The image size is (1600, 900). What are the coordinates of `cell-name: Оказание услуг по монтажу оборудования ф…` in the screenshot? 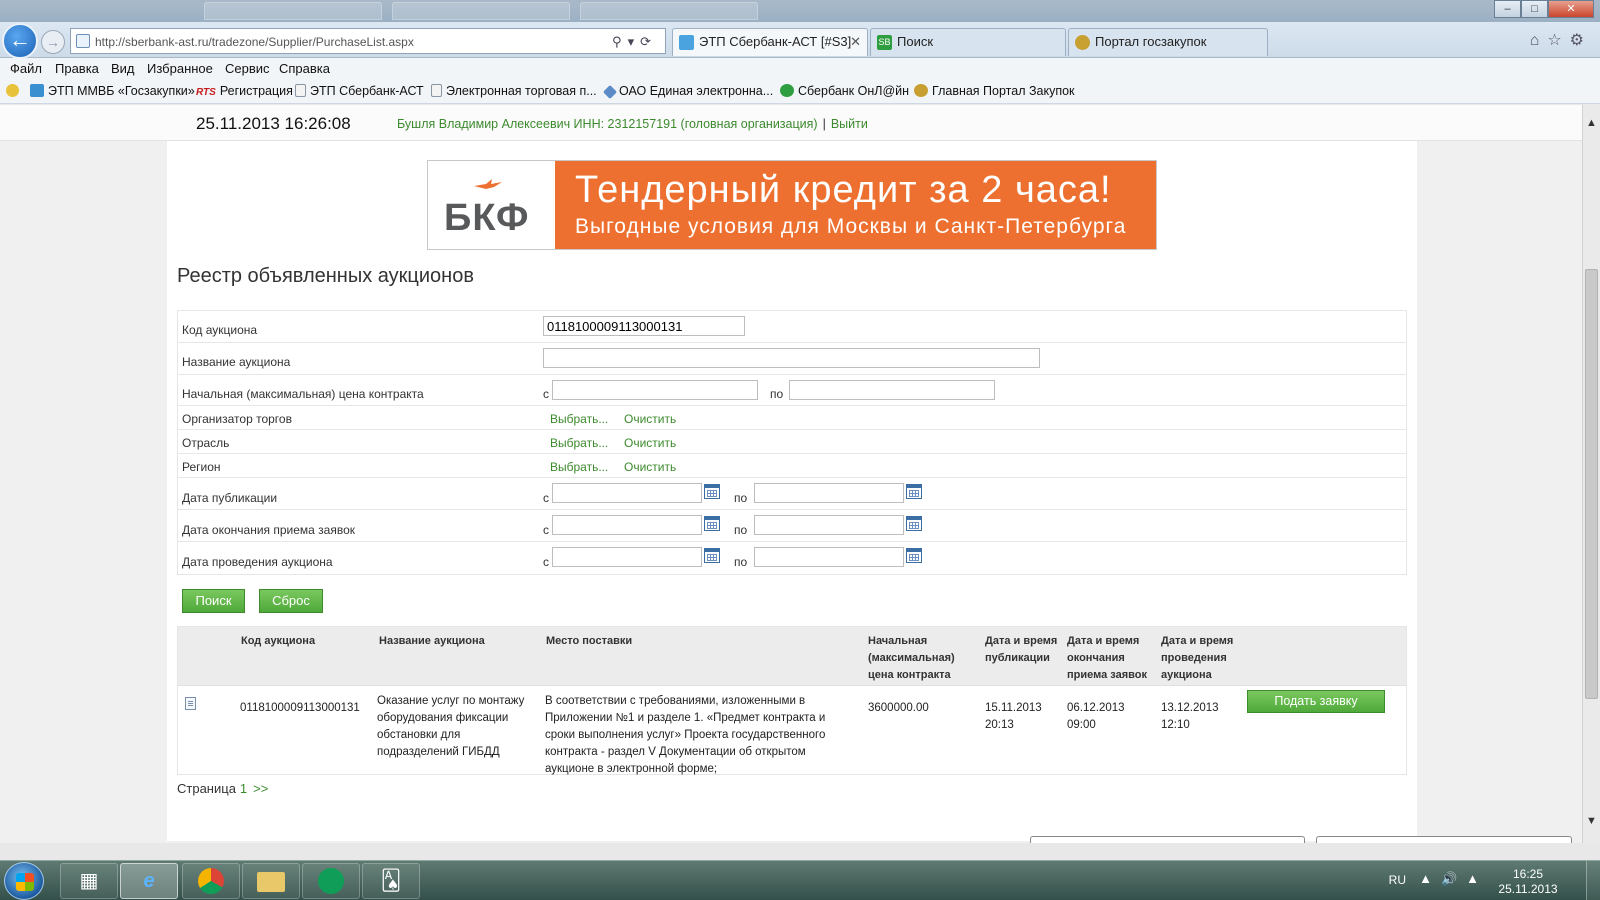 It's located at (451, 726).